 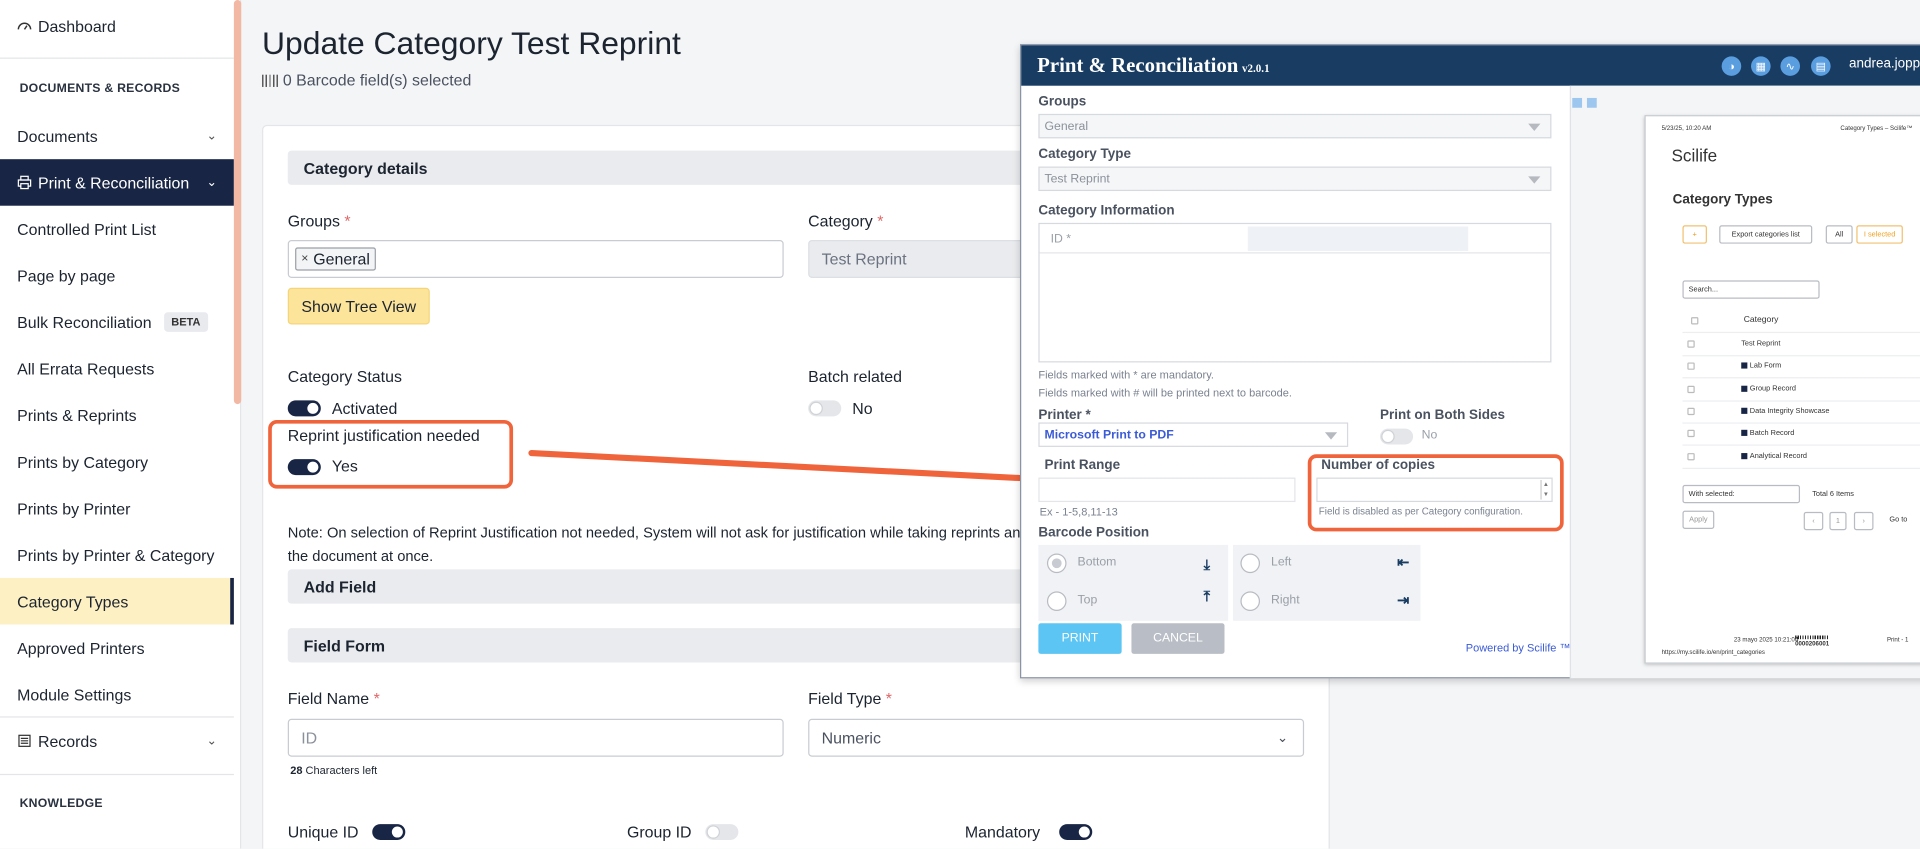 I want to click on sidebar-item-controlled-print-list: Controlled Print List, so click(x=117, y=229).